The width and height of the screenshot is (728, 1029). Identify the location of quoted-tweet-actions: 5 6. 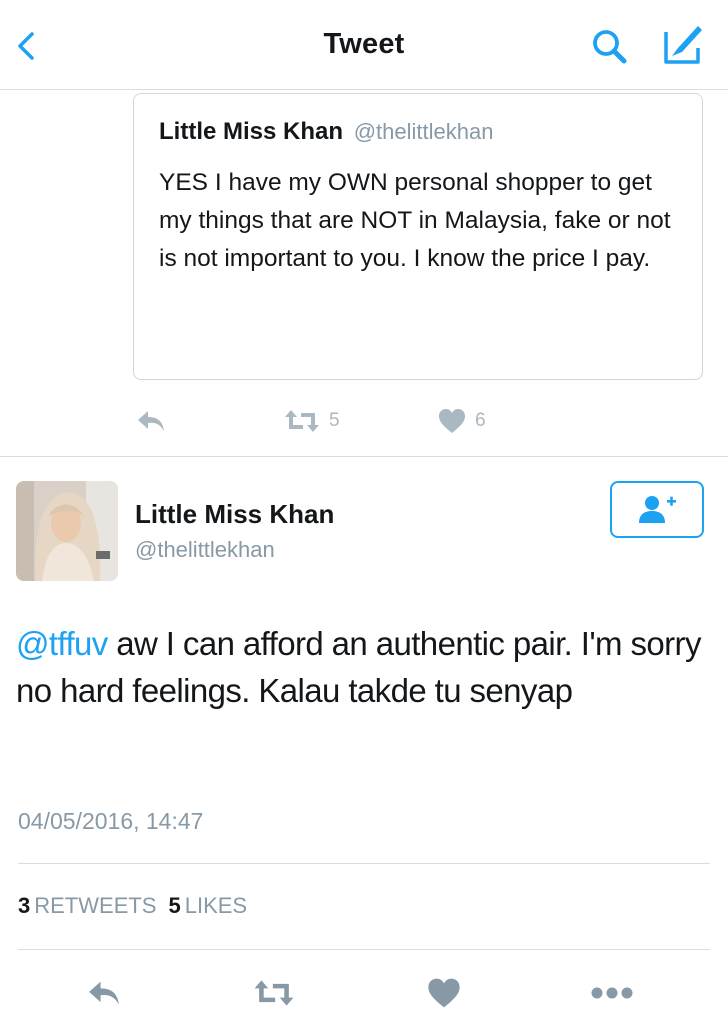
(364, 421).